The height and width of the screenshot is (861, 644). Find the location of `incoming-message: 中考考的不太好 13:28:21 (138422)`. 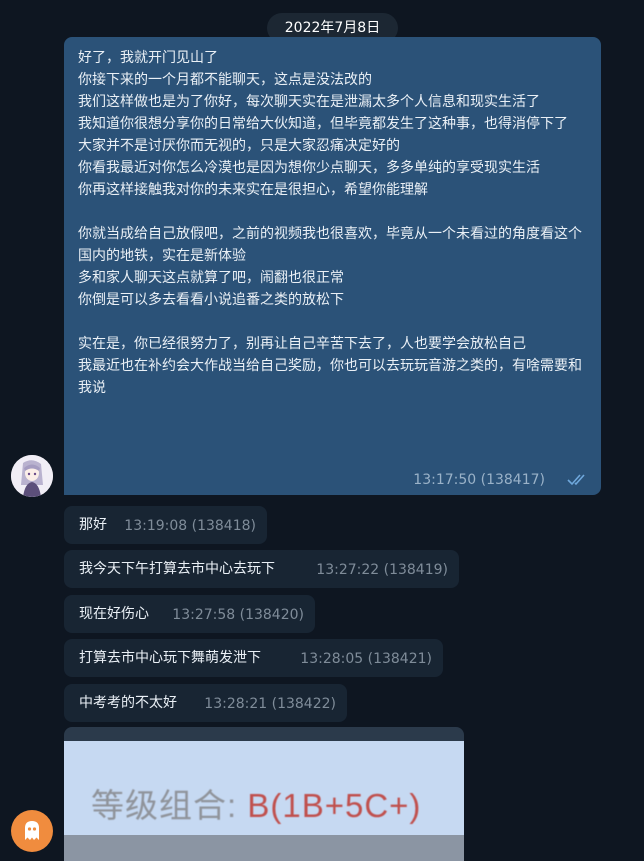

incoming-message: 中考考的不太好 13:28:21 (138422) is located at coordinates (205, 703).